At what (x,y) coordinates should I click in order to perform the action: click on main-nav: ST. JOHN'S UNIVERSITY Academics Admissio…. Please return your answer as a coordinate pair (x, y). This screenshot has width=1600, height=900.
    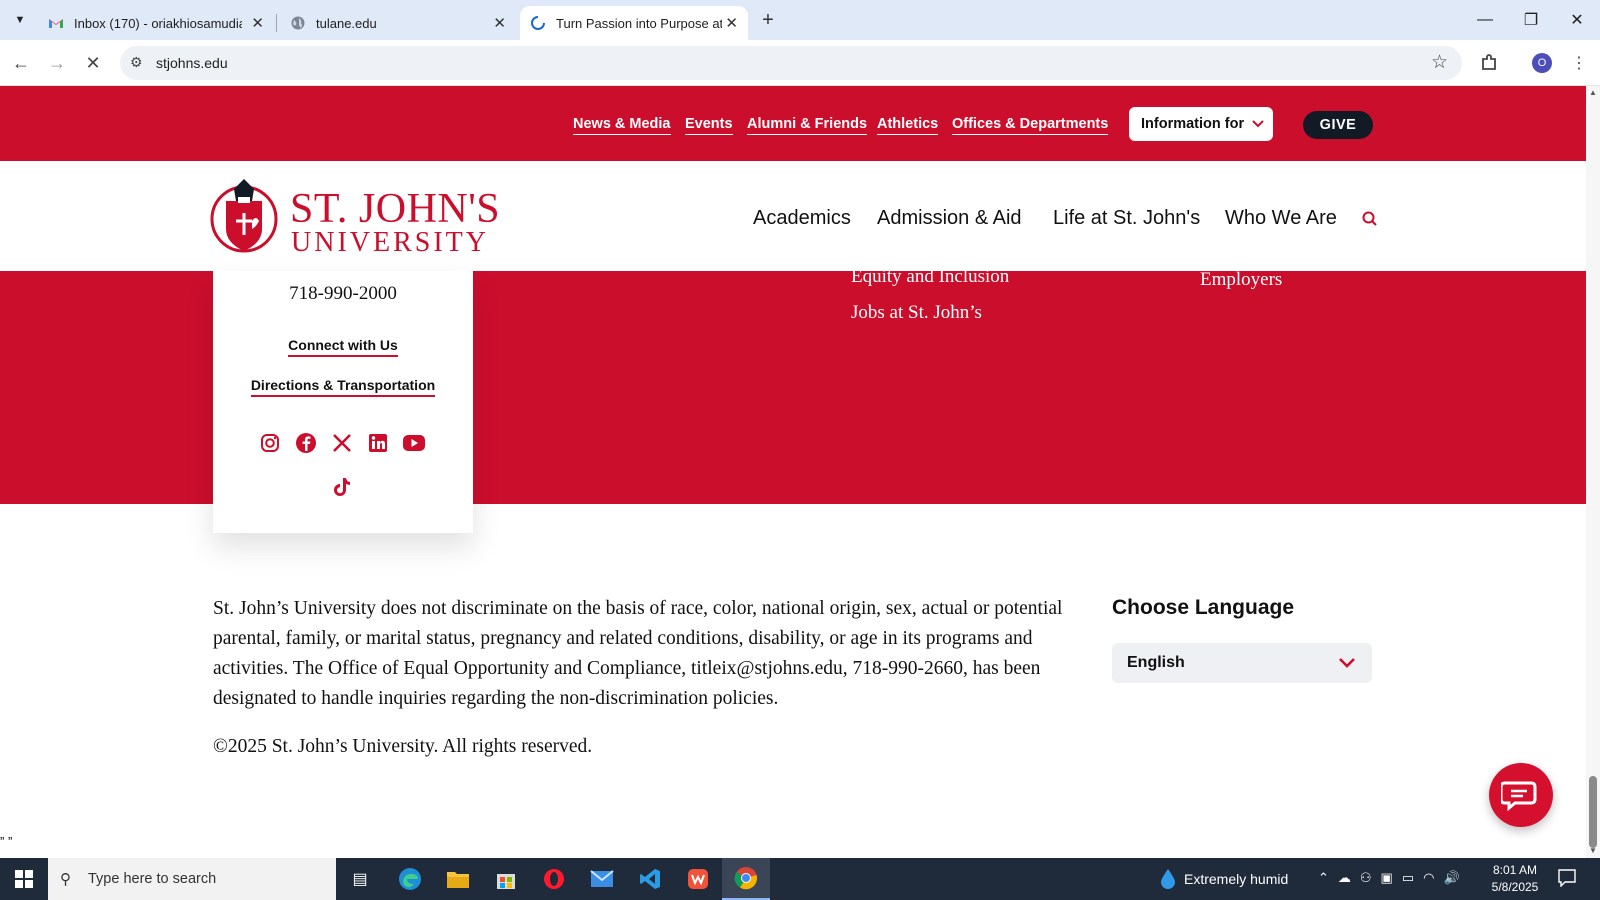
    Looking at the image, I should click on (793, 216).